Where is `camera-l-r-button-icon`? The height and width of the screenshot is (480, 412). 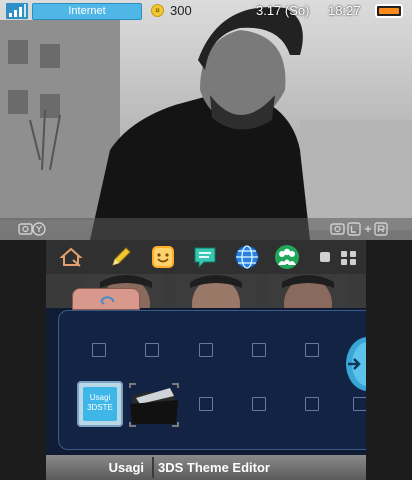 camera-l-r-button-icon is located at coordinates (362, 229).